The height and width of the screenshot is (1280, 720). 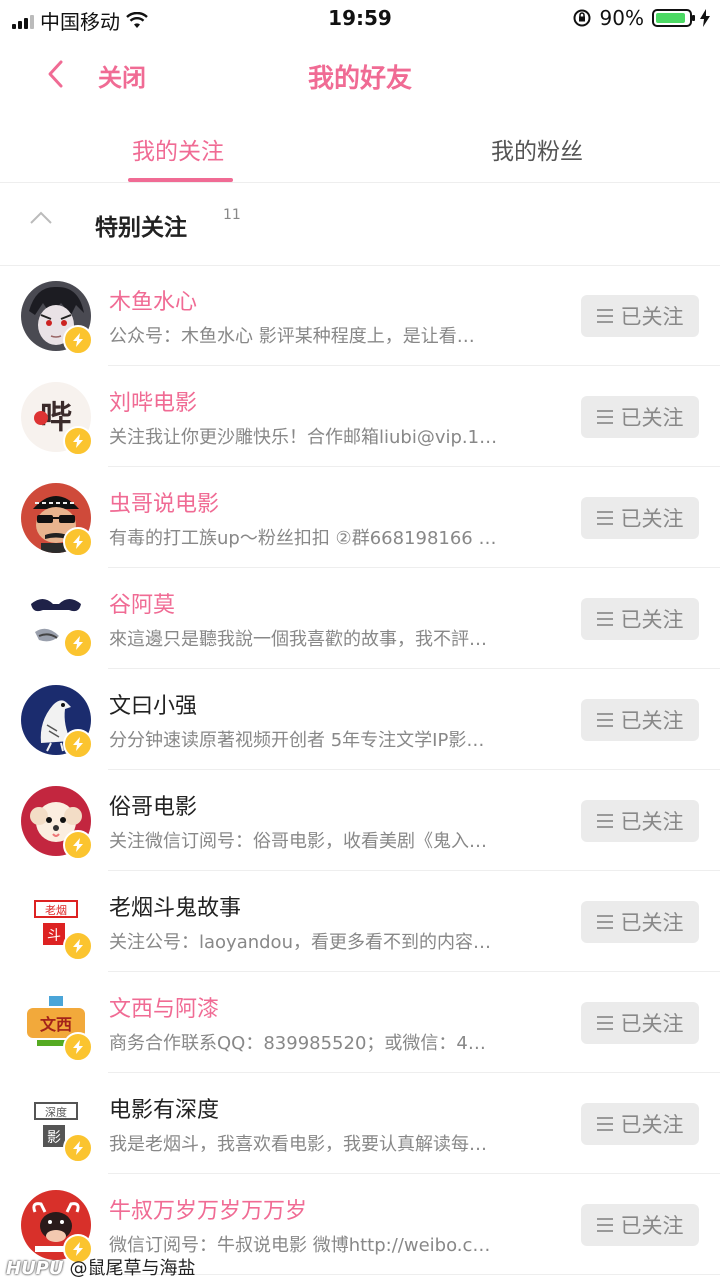 I want to click on tab-fans: 我的粉丝, so click(x=537, y=149).